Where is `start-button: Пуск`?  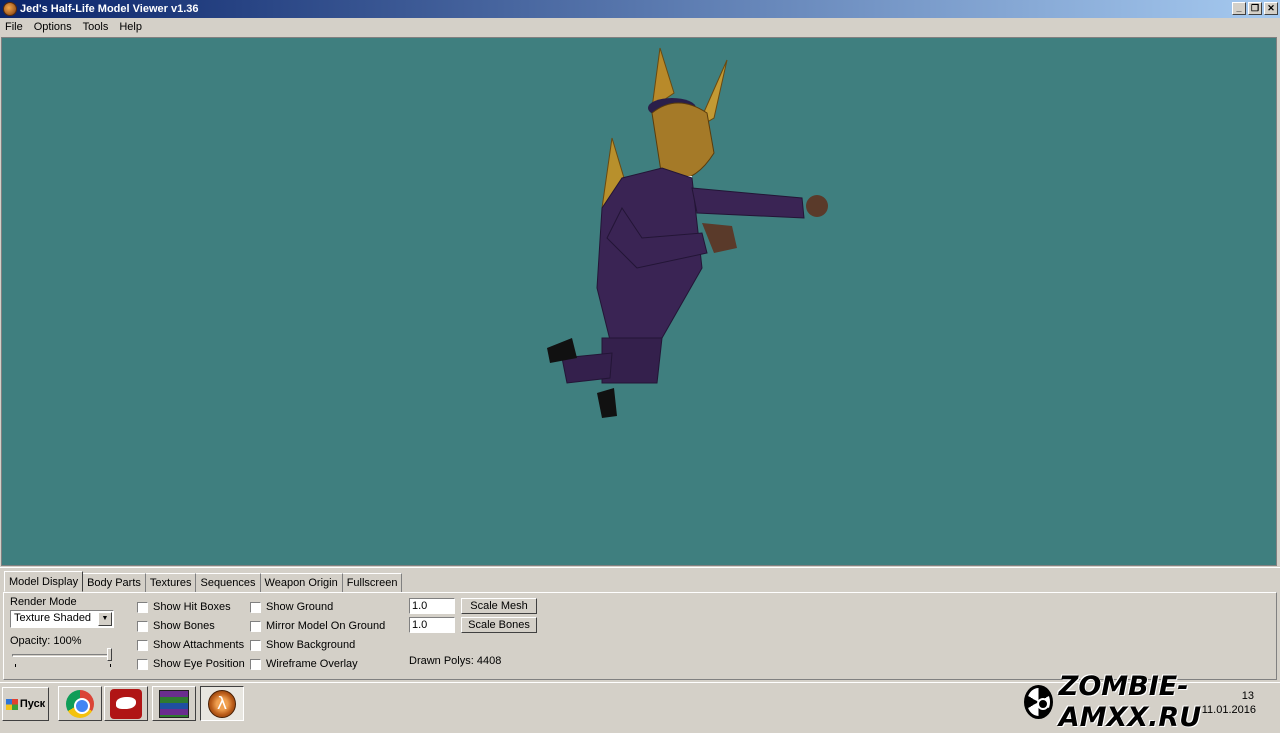
start-button: Пуск is located at coordinates (25, 704).